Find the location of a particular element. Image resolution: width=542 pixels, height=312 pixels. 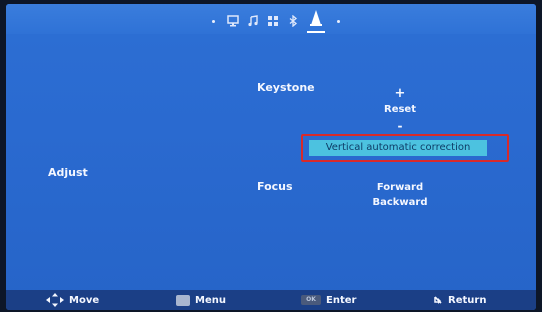

monitor-icon is located at coordinates (233, 21).